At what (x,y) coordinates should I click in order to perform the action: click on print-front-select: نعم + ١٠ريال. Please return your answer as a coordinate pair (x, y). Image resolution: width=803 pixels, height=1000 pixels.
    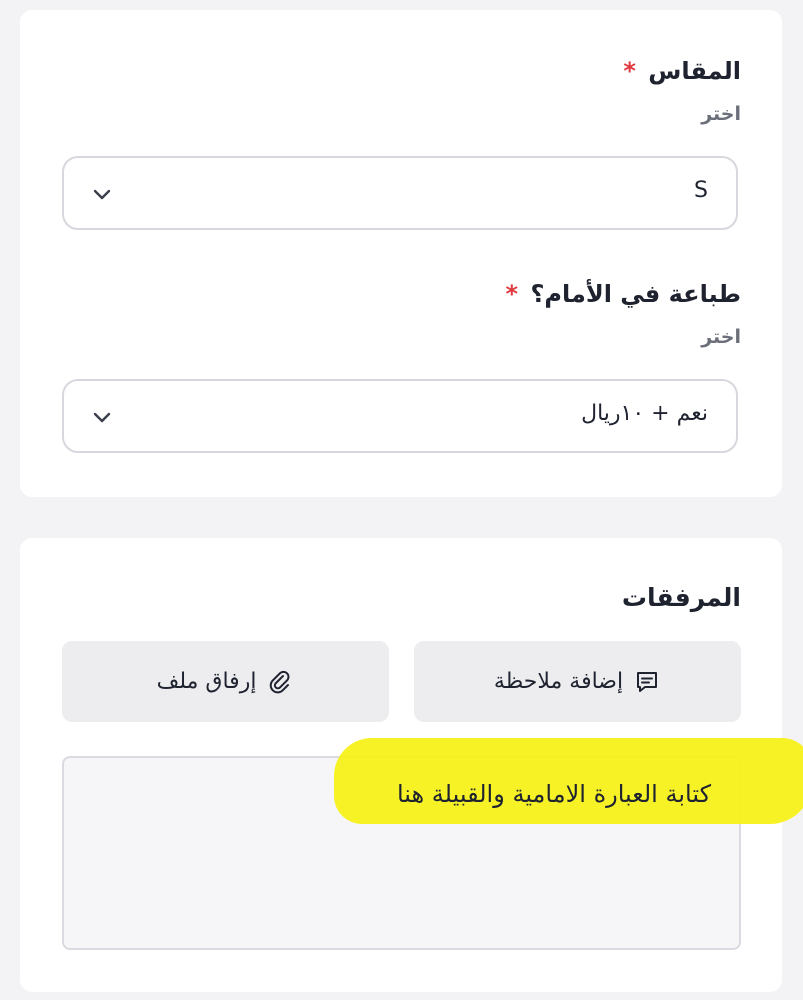
    Looking at the image, I should click on (400, 416).